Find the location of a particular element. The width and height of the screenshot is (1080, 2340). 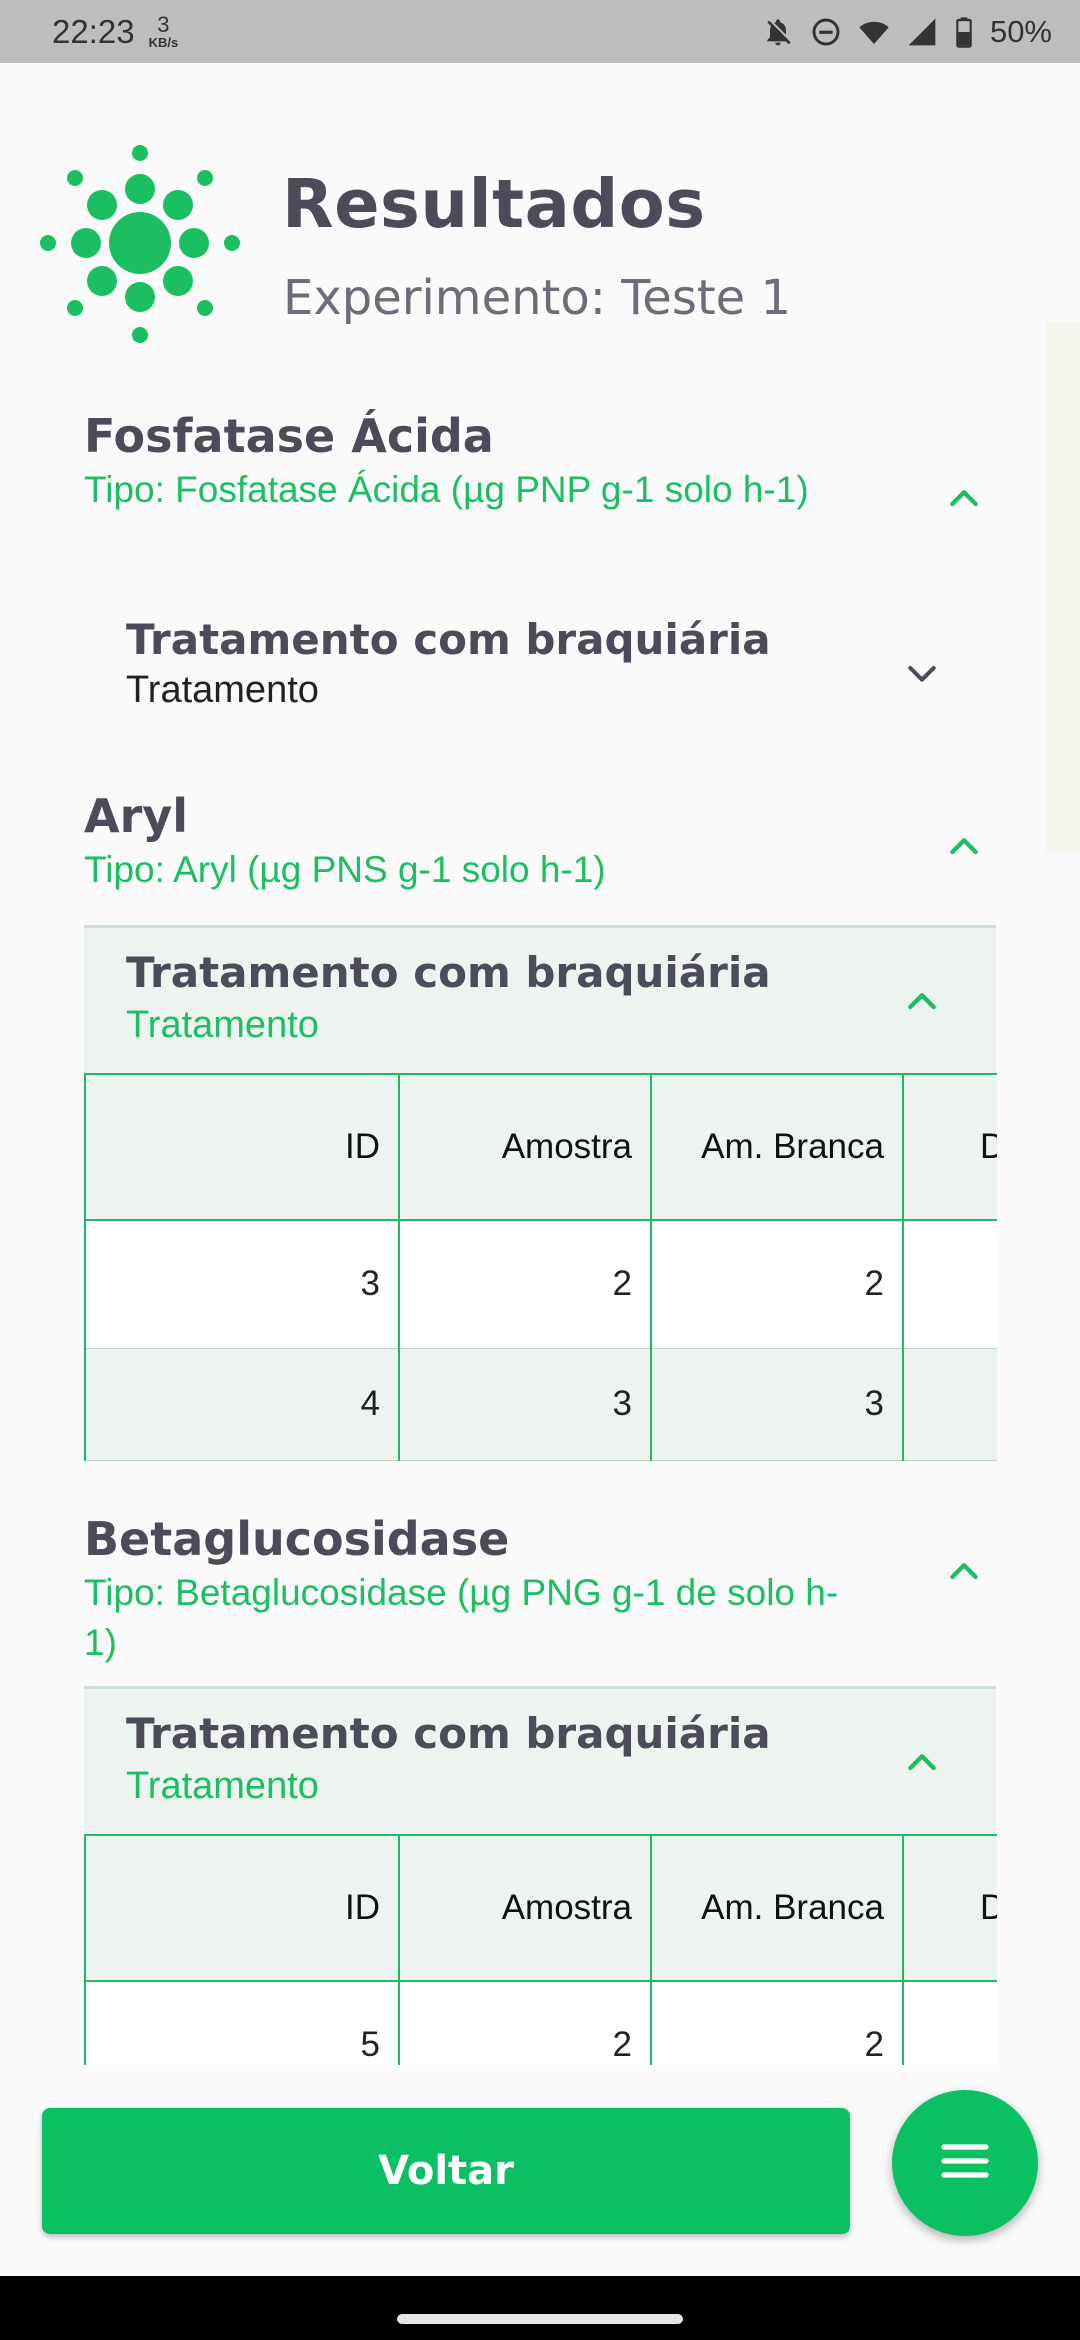

wifi-icon is located at coordinates (874, 32).